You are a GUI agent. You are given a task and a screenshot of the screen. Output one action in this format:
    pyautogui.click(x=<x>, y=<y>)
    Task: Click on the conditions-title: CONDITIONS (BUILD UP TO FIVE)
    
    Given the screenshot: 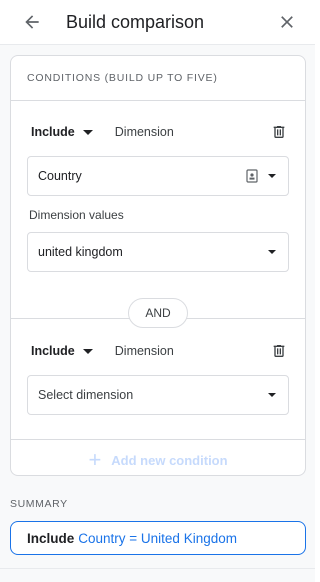 What is the action you would take?
    pyautogui.click(x=122, y=78)
    